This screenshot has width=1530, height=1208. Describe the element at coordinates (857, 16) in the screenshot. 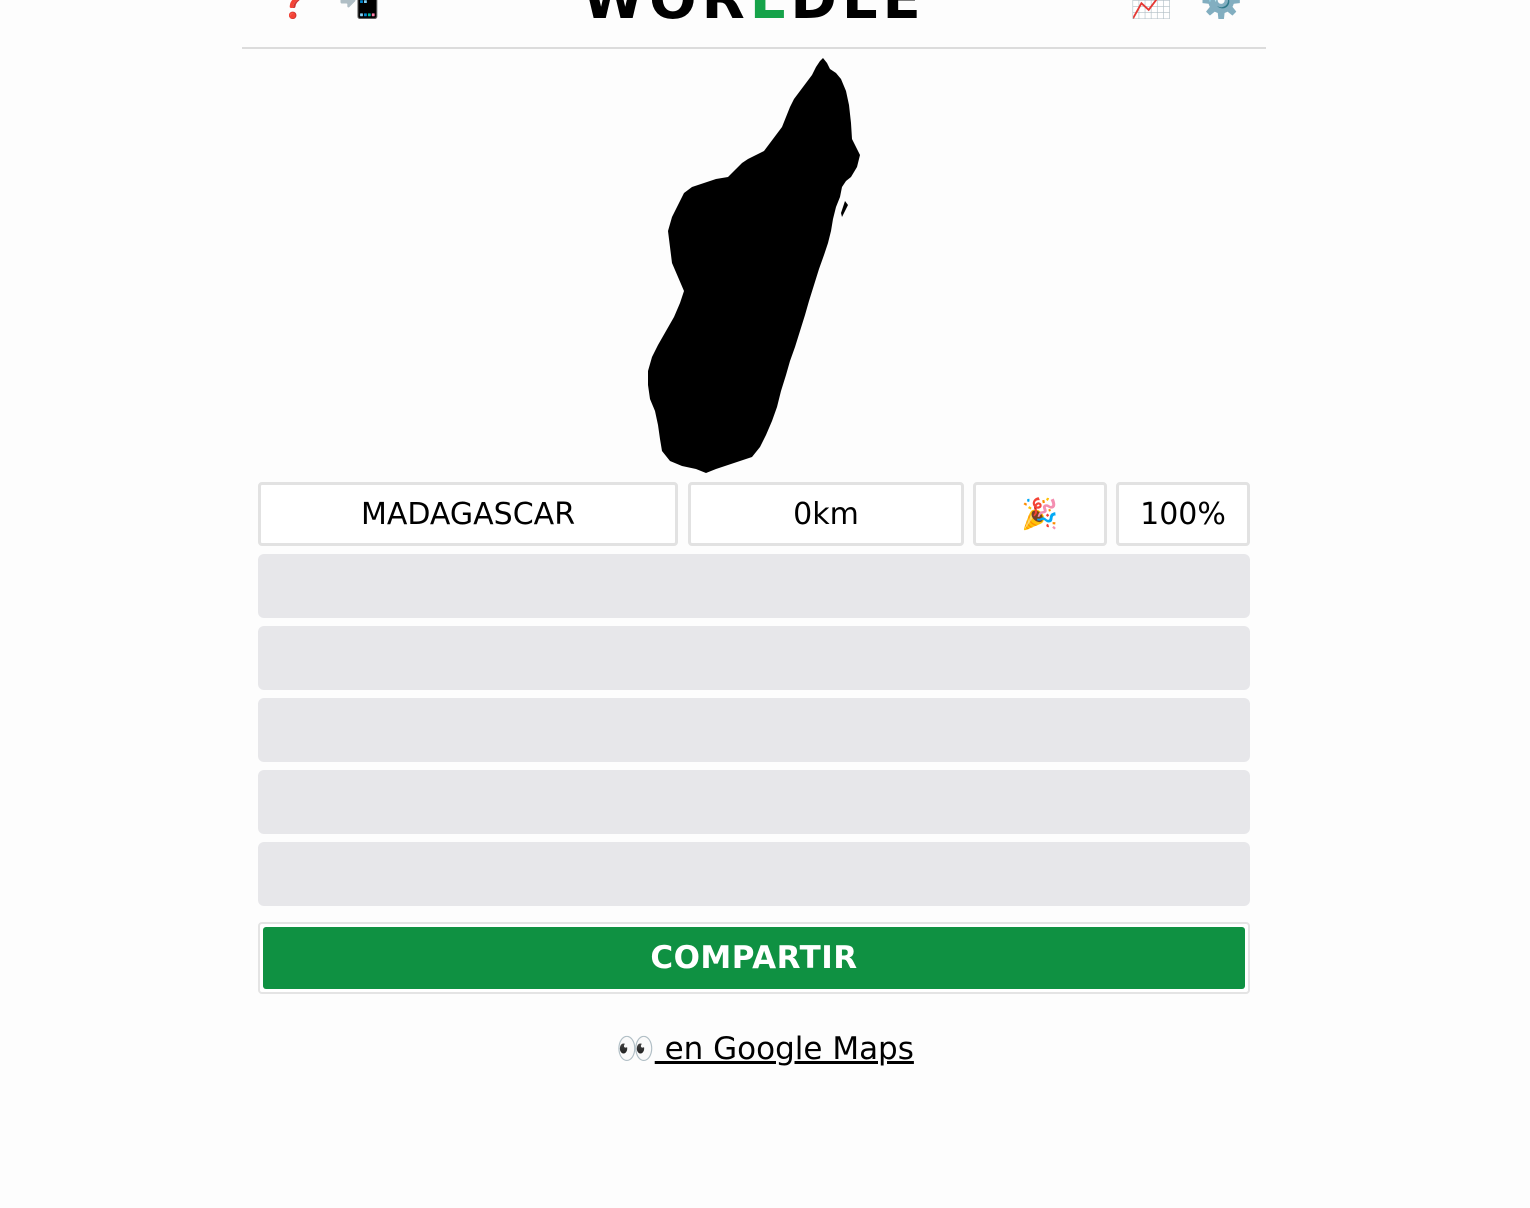

I see `title-part-3: DLE` at that location.